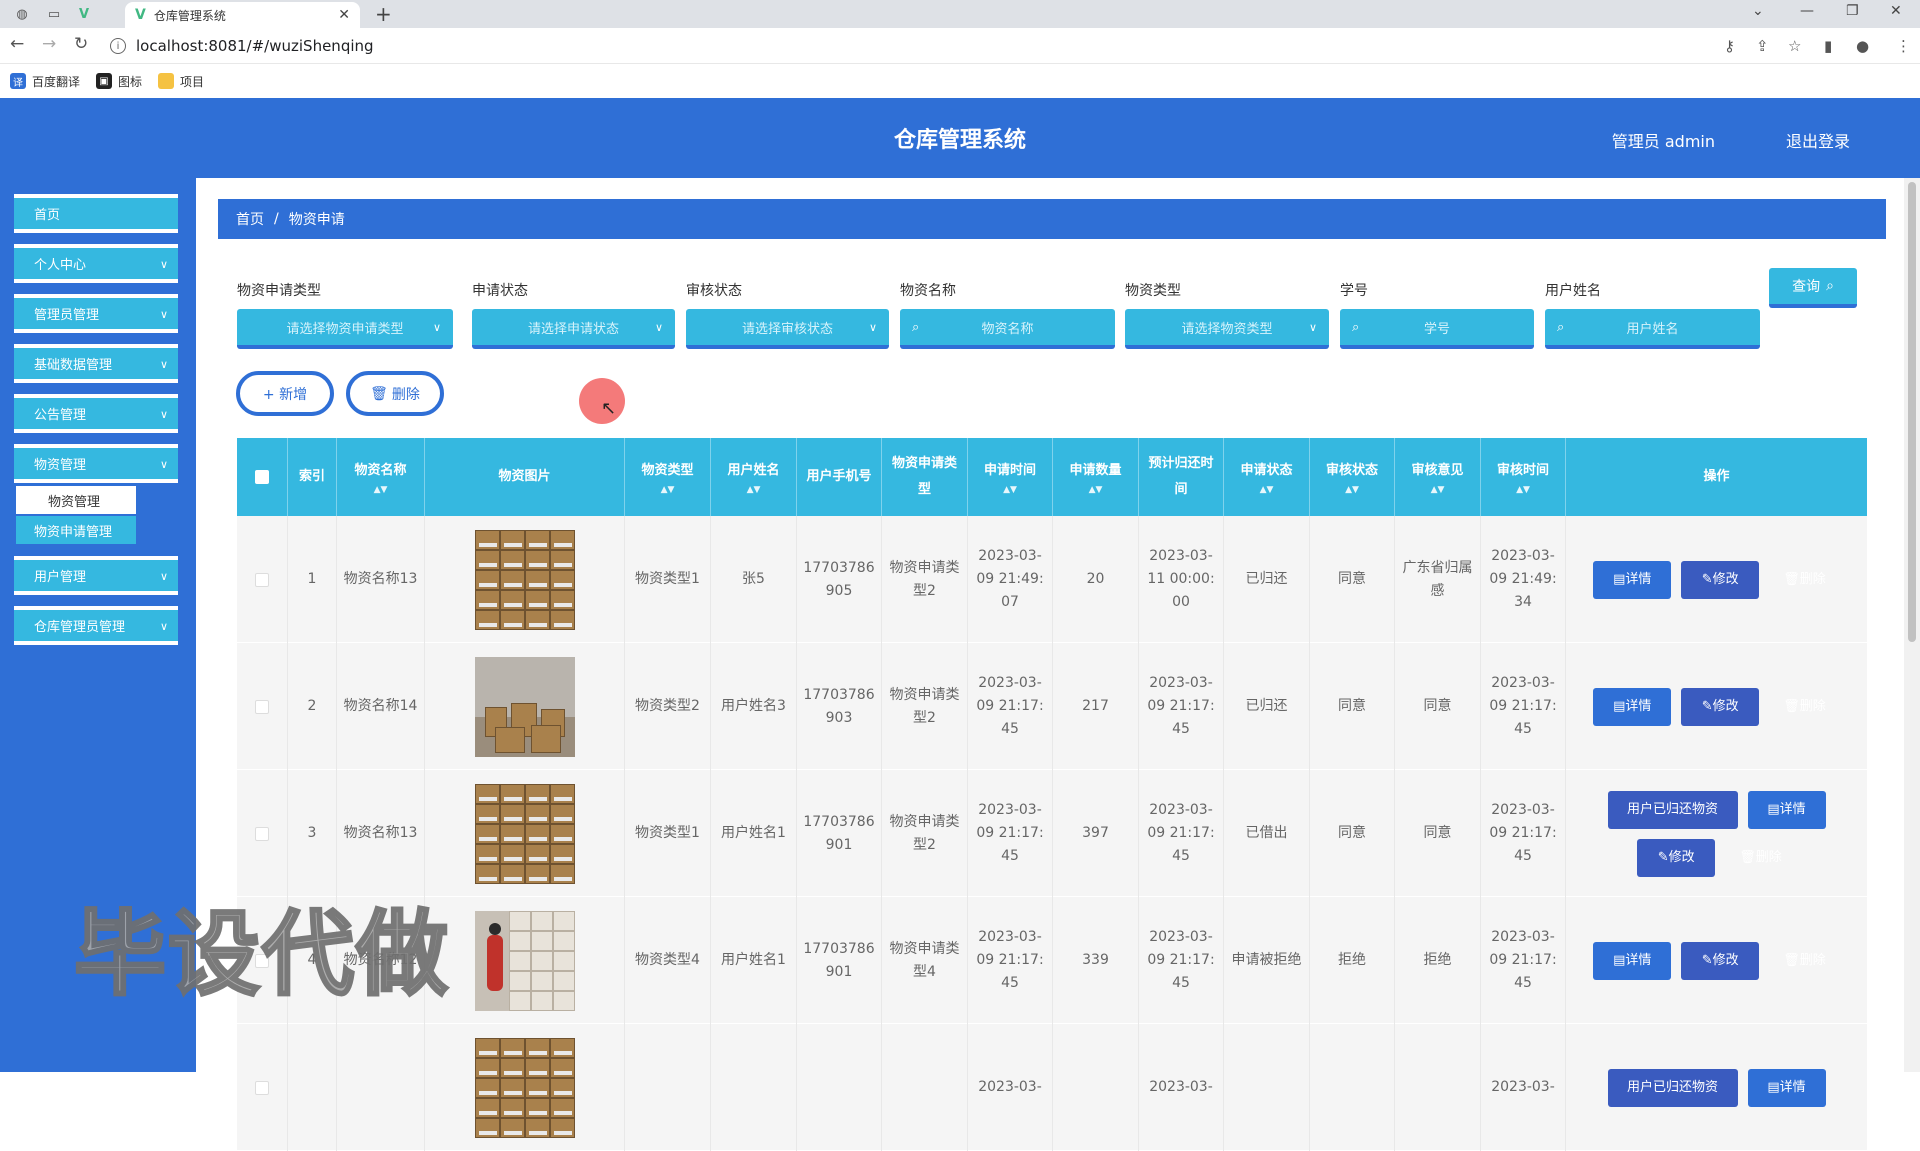 The width and height of the screenshot is (1920, 1151). What do you see at coordinates (925, 477) in the screenshot?
I see `header-apply-type: 物资申请类型` at bounding box center [925, 477].